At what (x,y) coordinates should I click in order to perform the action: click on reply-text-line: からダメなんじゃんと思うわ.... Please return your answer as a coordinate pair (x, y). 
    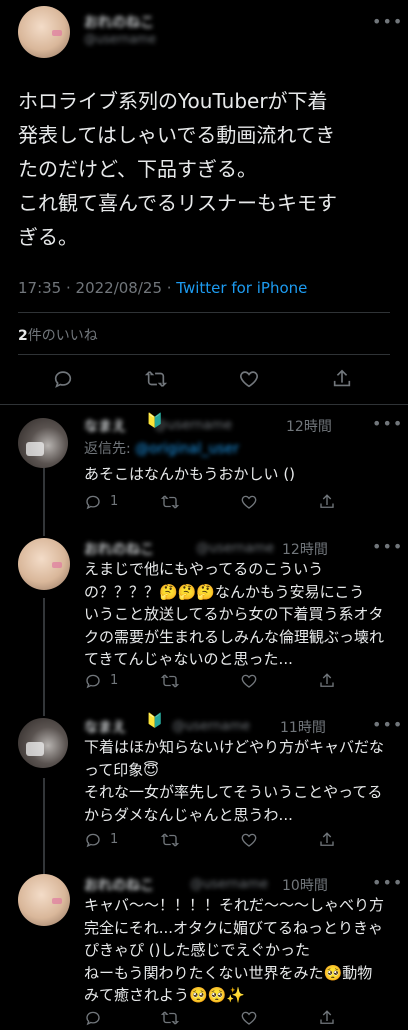
    Looking at the image, I should click on (188, 814).